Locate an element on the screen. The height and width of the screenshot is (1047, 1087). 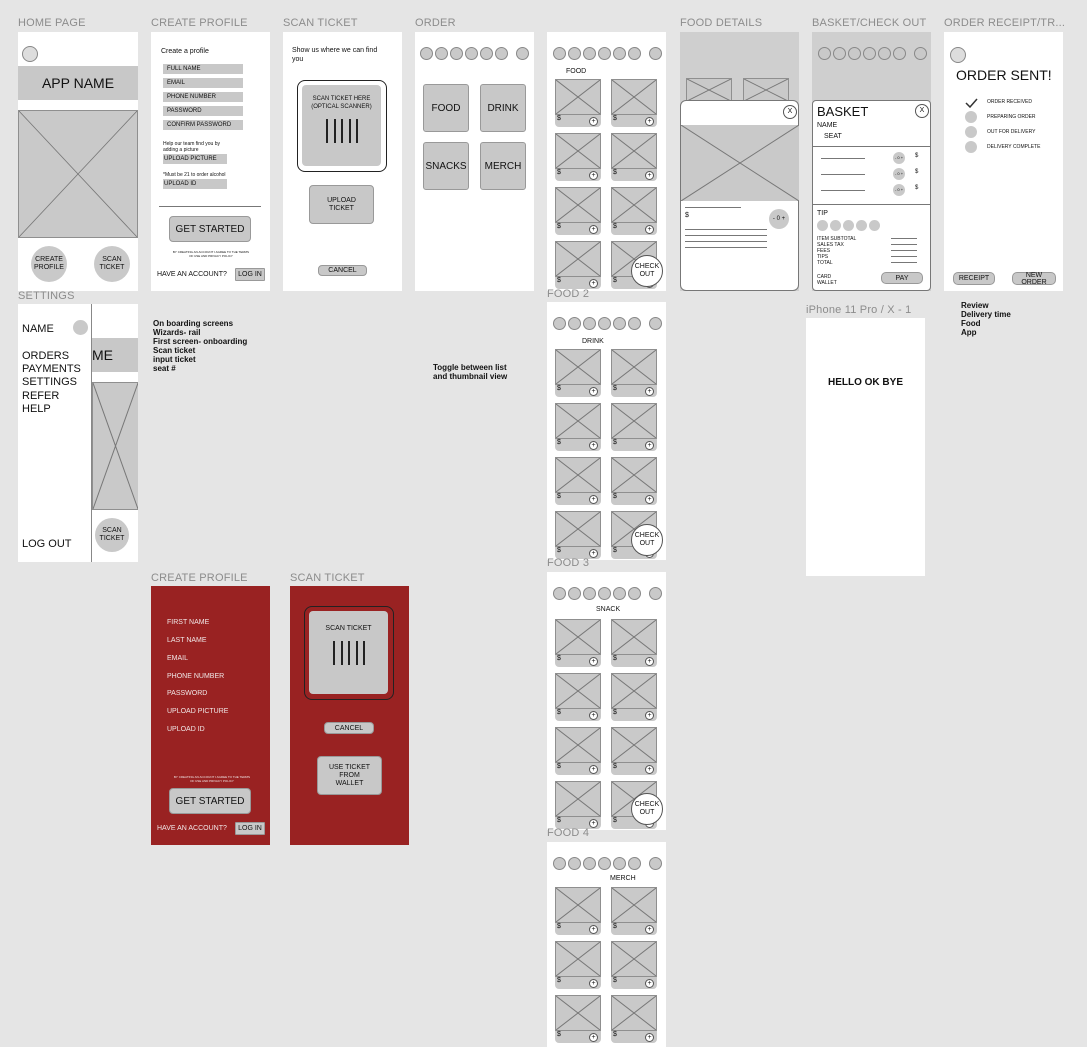
menu-help: HELP is located at coordinates (36, 409).